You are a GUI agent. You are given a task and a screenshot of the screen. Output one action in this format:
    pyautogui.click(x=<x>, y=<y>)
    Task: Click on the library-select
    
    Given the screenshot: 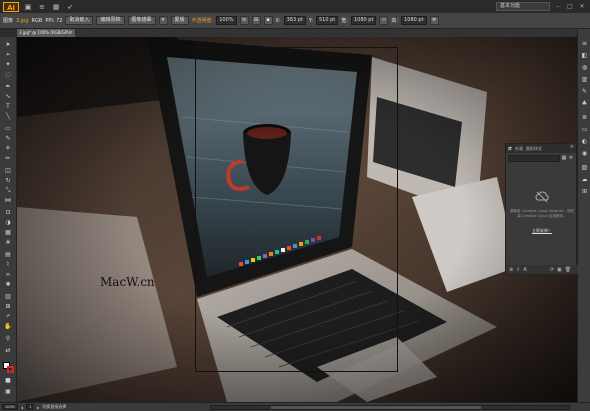 What is the action you would take?
    pyautogui.click(x=534, y=158)
    